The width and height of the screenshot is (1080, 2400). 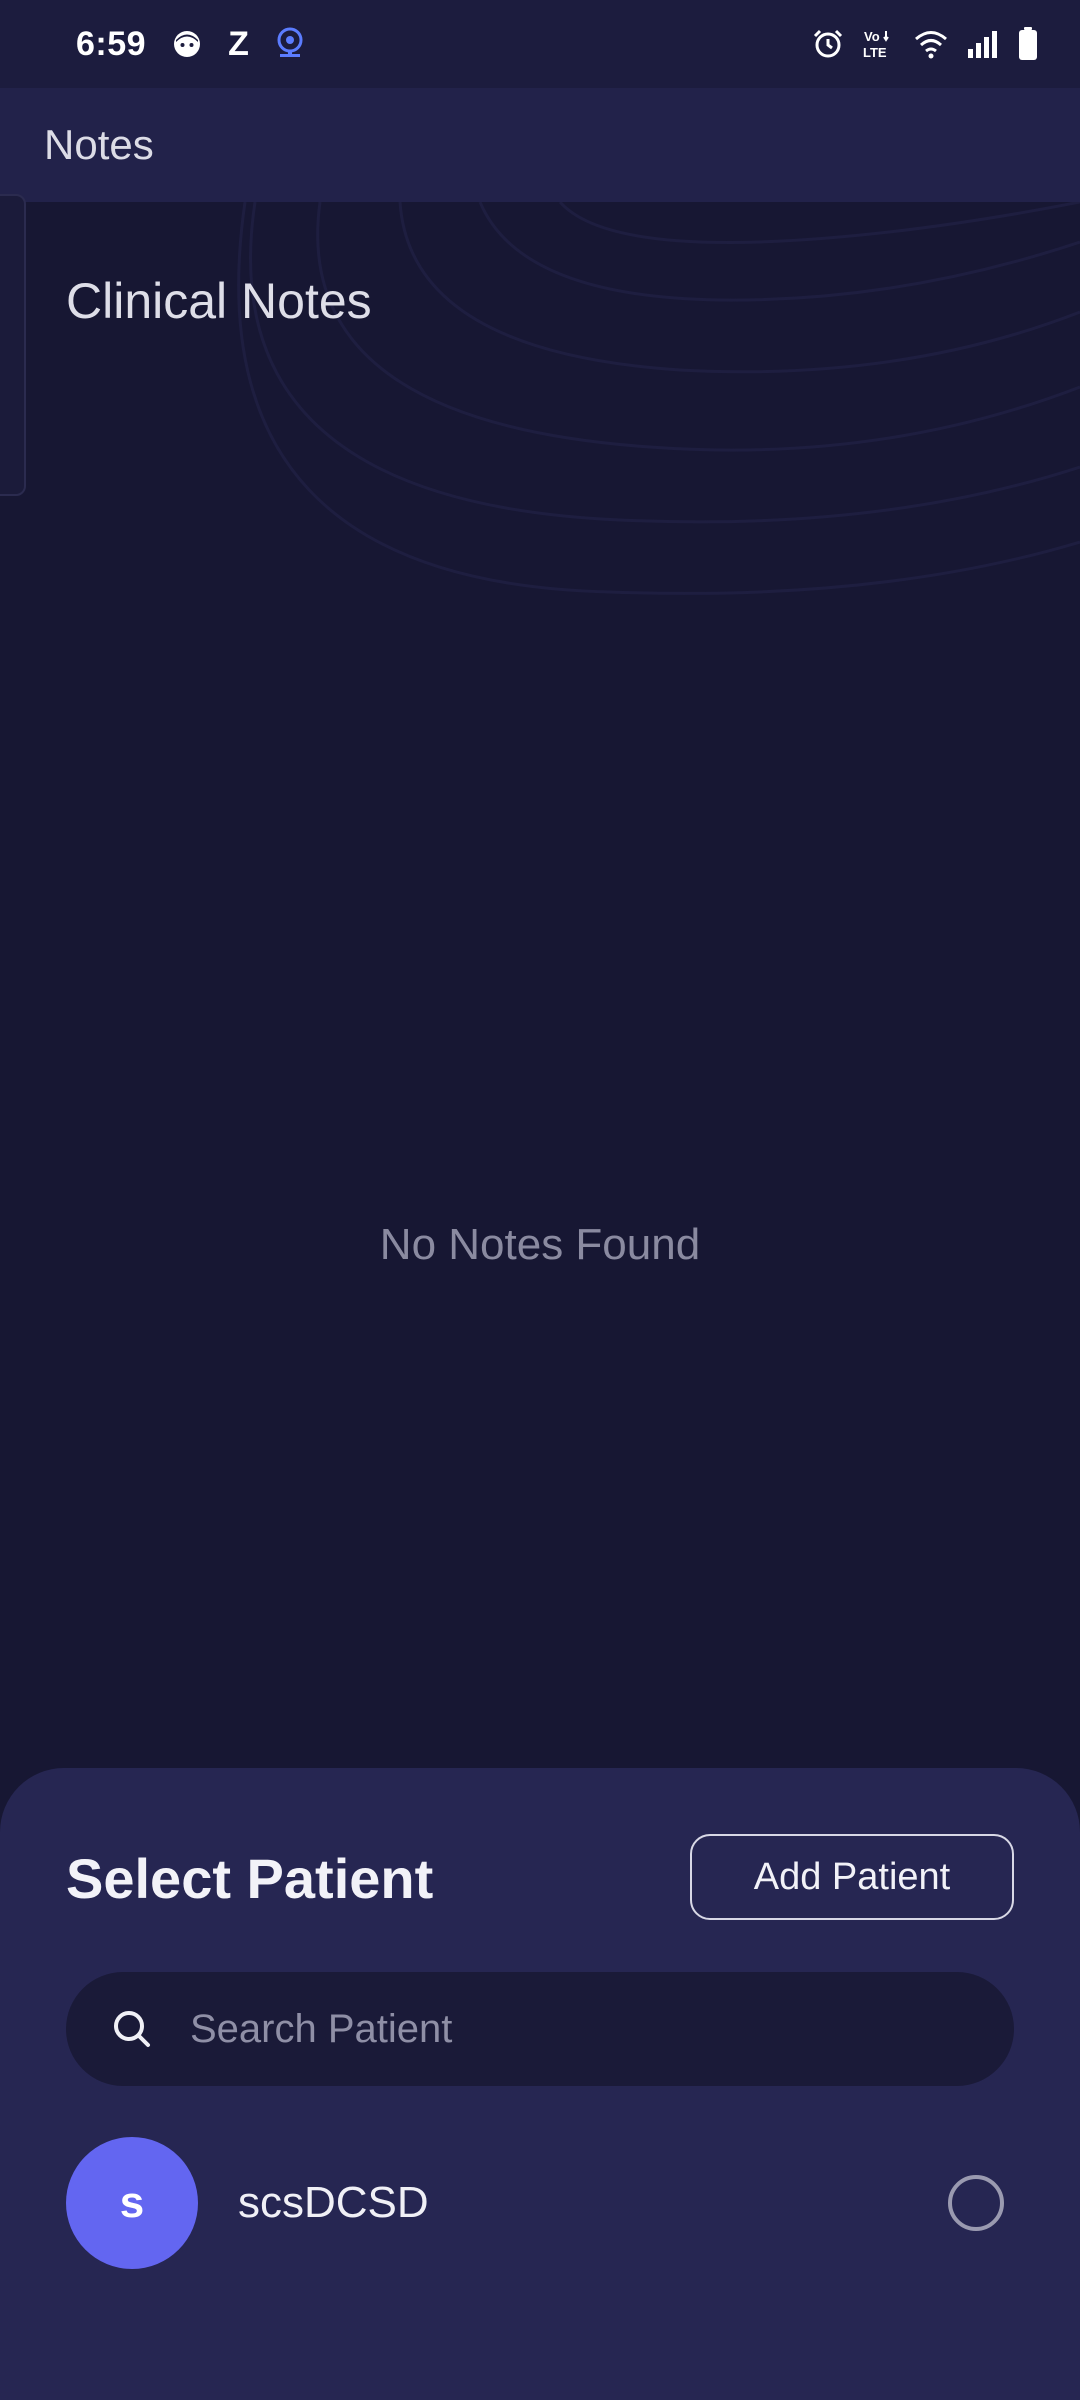 I want to click on search-bar, so click(x=540, y=2029).